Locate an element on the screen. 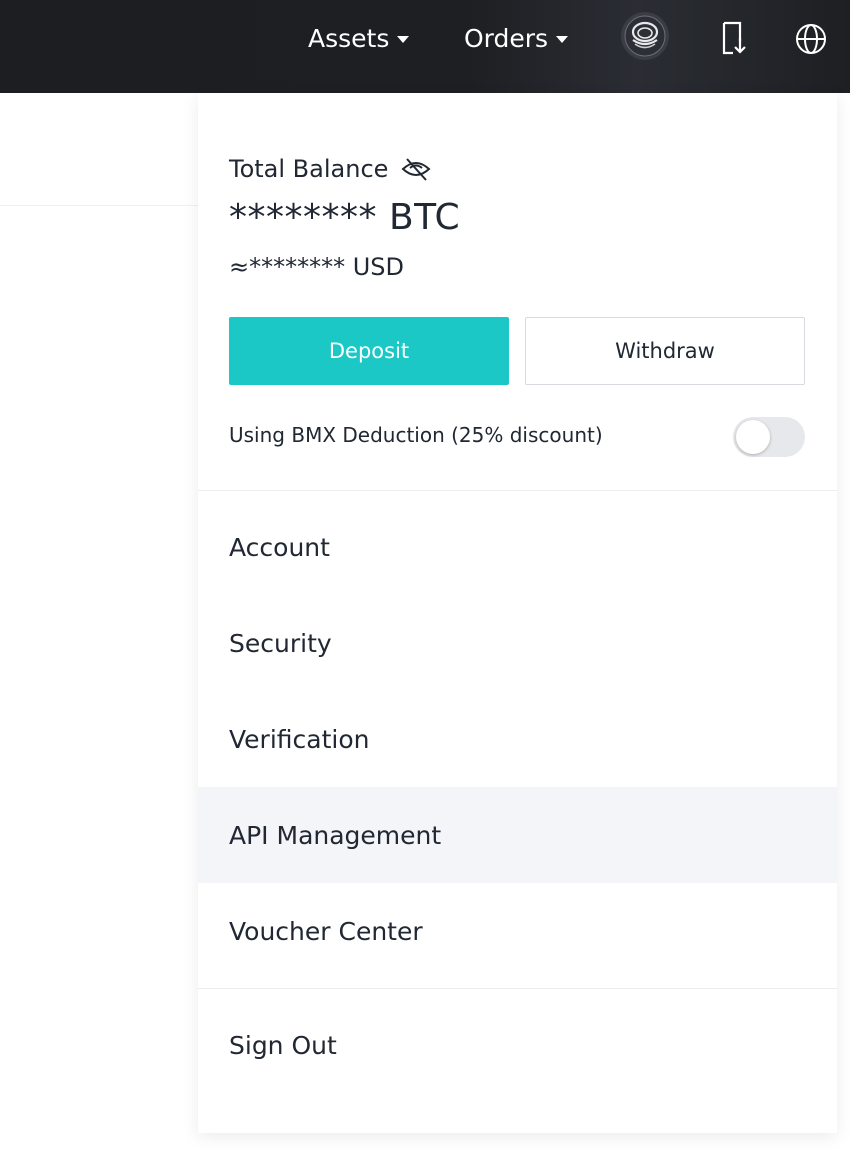 The width and height of the screenshot is (850, 1174). balance-btc-value: ******** BTC is located at coordinates (345, 217).